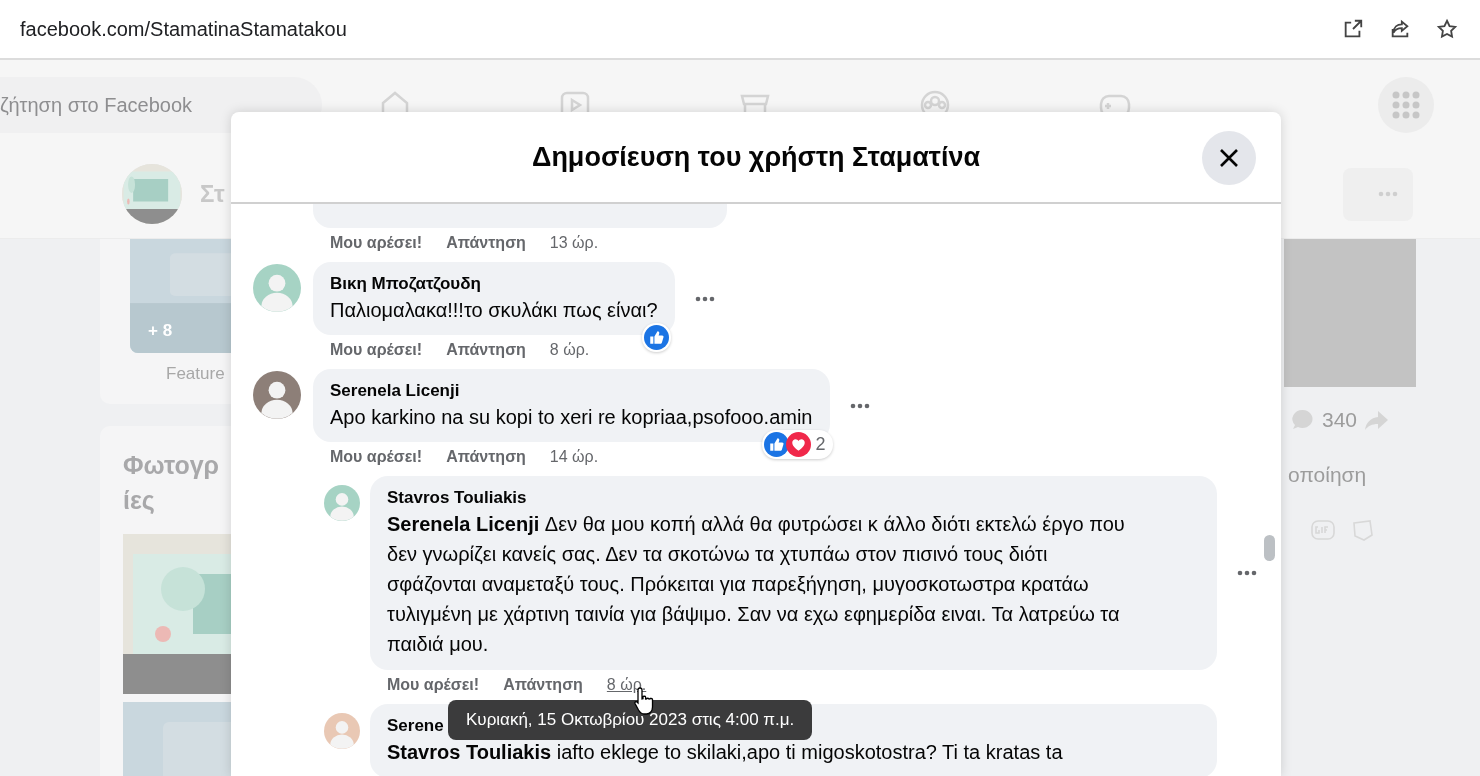 The height and width of the screenshot is (776, 1480). Describe the element at coordinates (630, 720) in the screenshot. I see `date-tooltip: Κυριακή, 15 Οκτωβρίου 2023 στις 4:00 π.μ.` at that location.